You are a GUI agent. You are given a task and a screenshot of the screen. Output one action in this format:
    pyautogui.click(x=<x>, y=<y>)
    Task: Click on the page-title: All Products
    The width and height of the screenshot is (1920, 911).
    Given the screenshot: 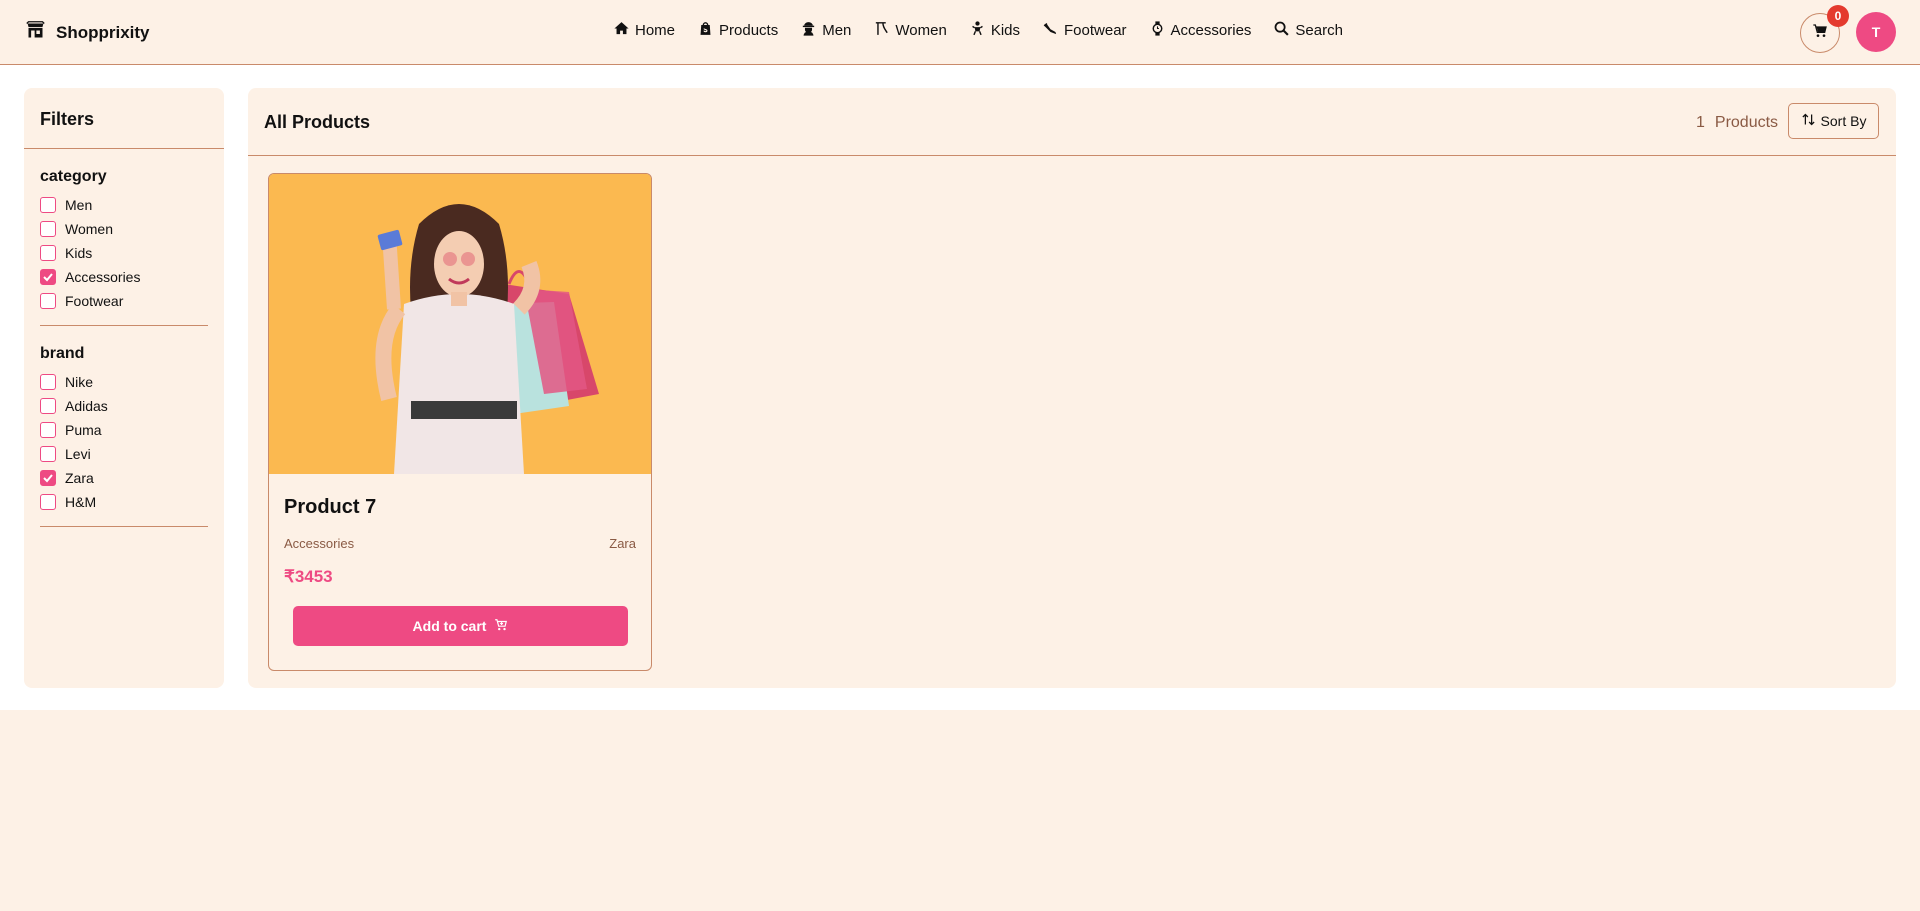 What is the action you would take?
    pyautogui.click(x=317, y=122)
    